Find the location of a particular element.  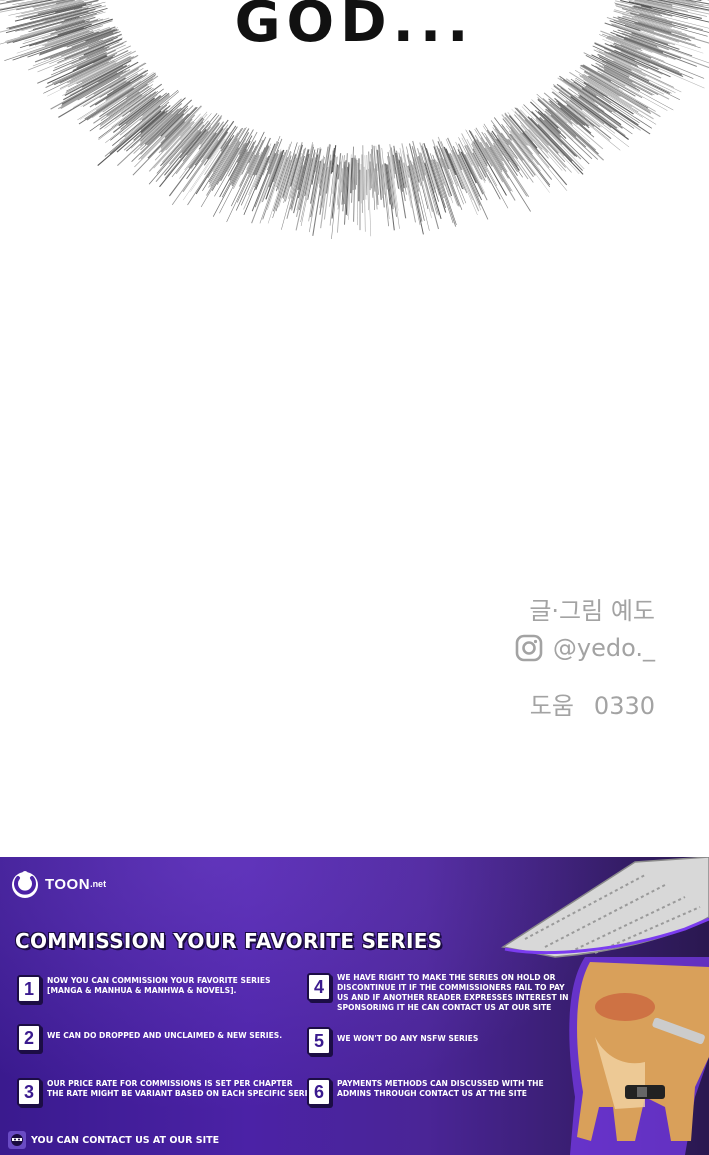

item-number: 5 is located at coordinates (319, 1041).